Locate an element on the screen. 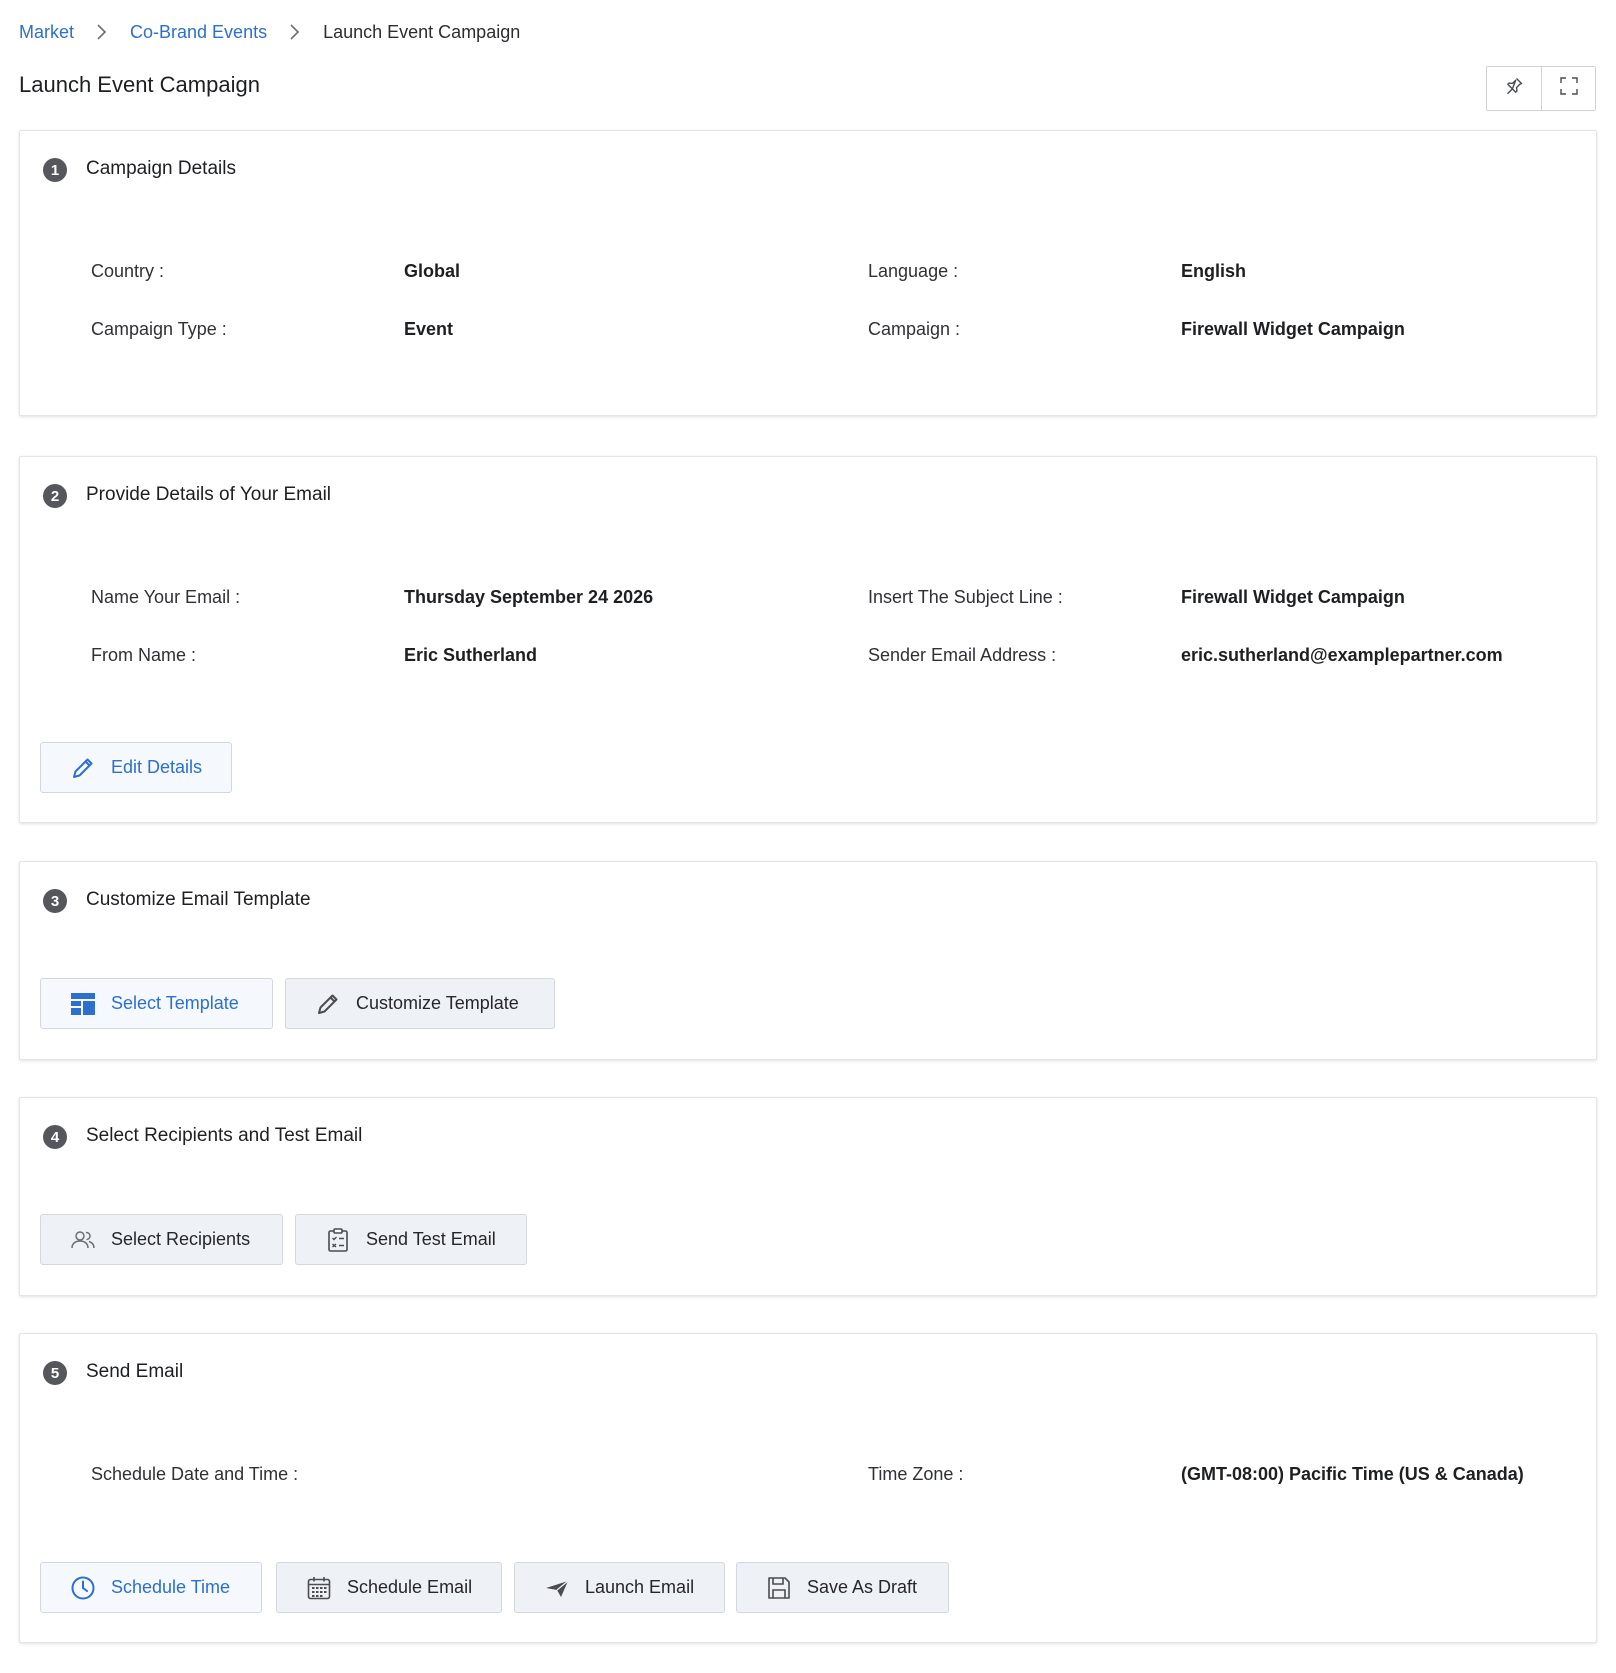 The image size is (1616, 1673). step-number-badge: 2 is located at coordinates (55, 496).